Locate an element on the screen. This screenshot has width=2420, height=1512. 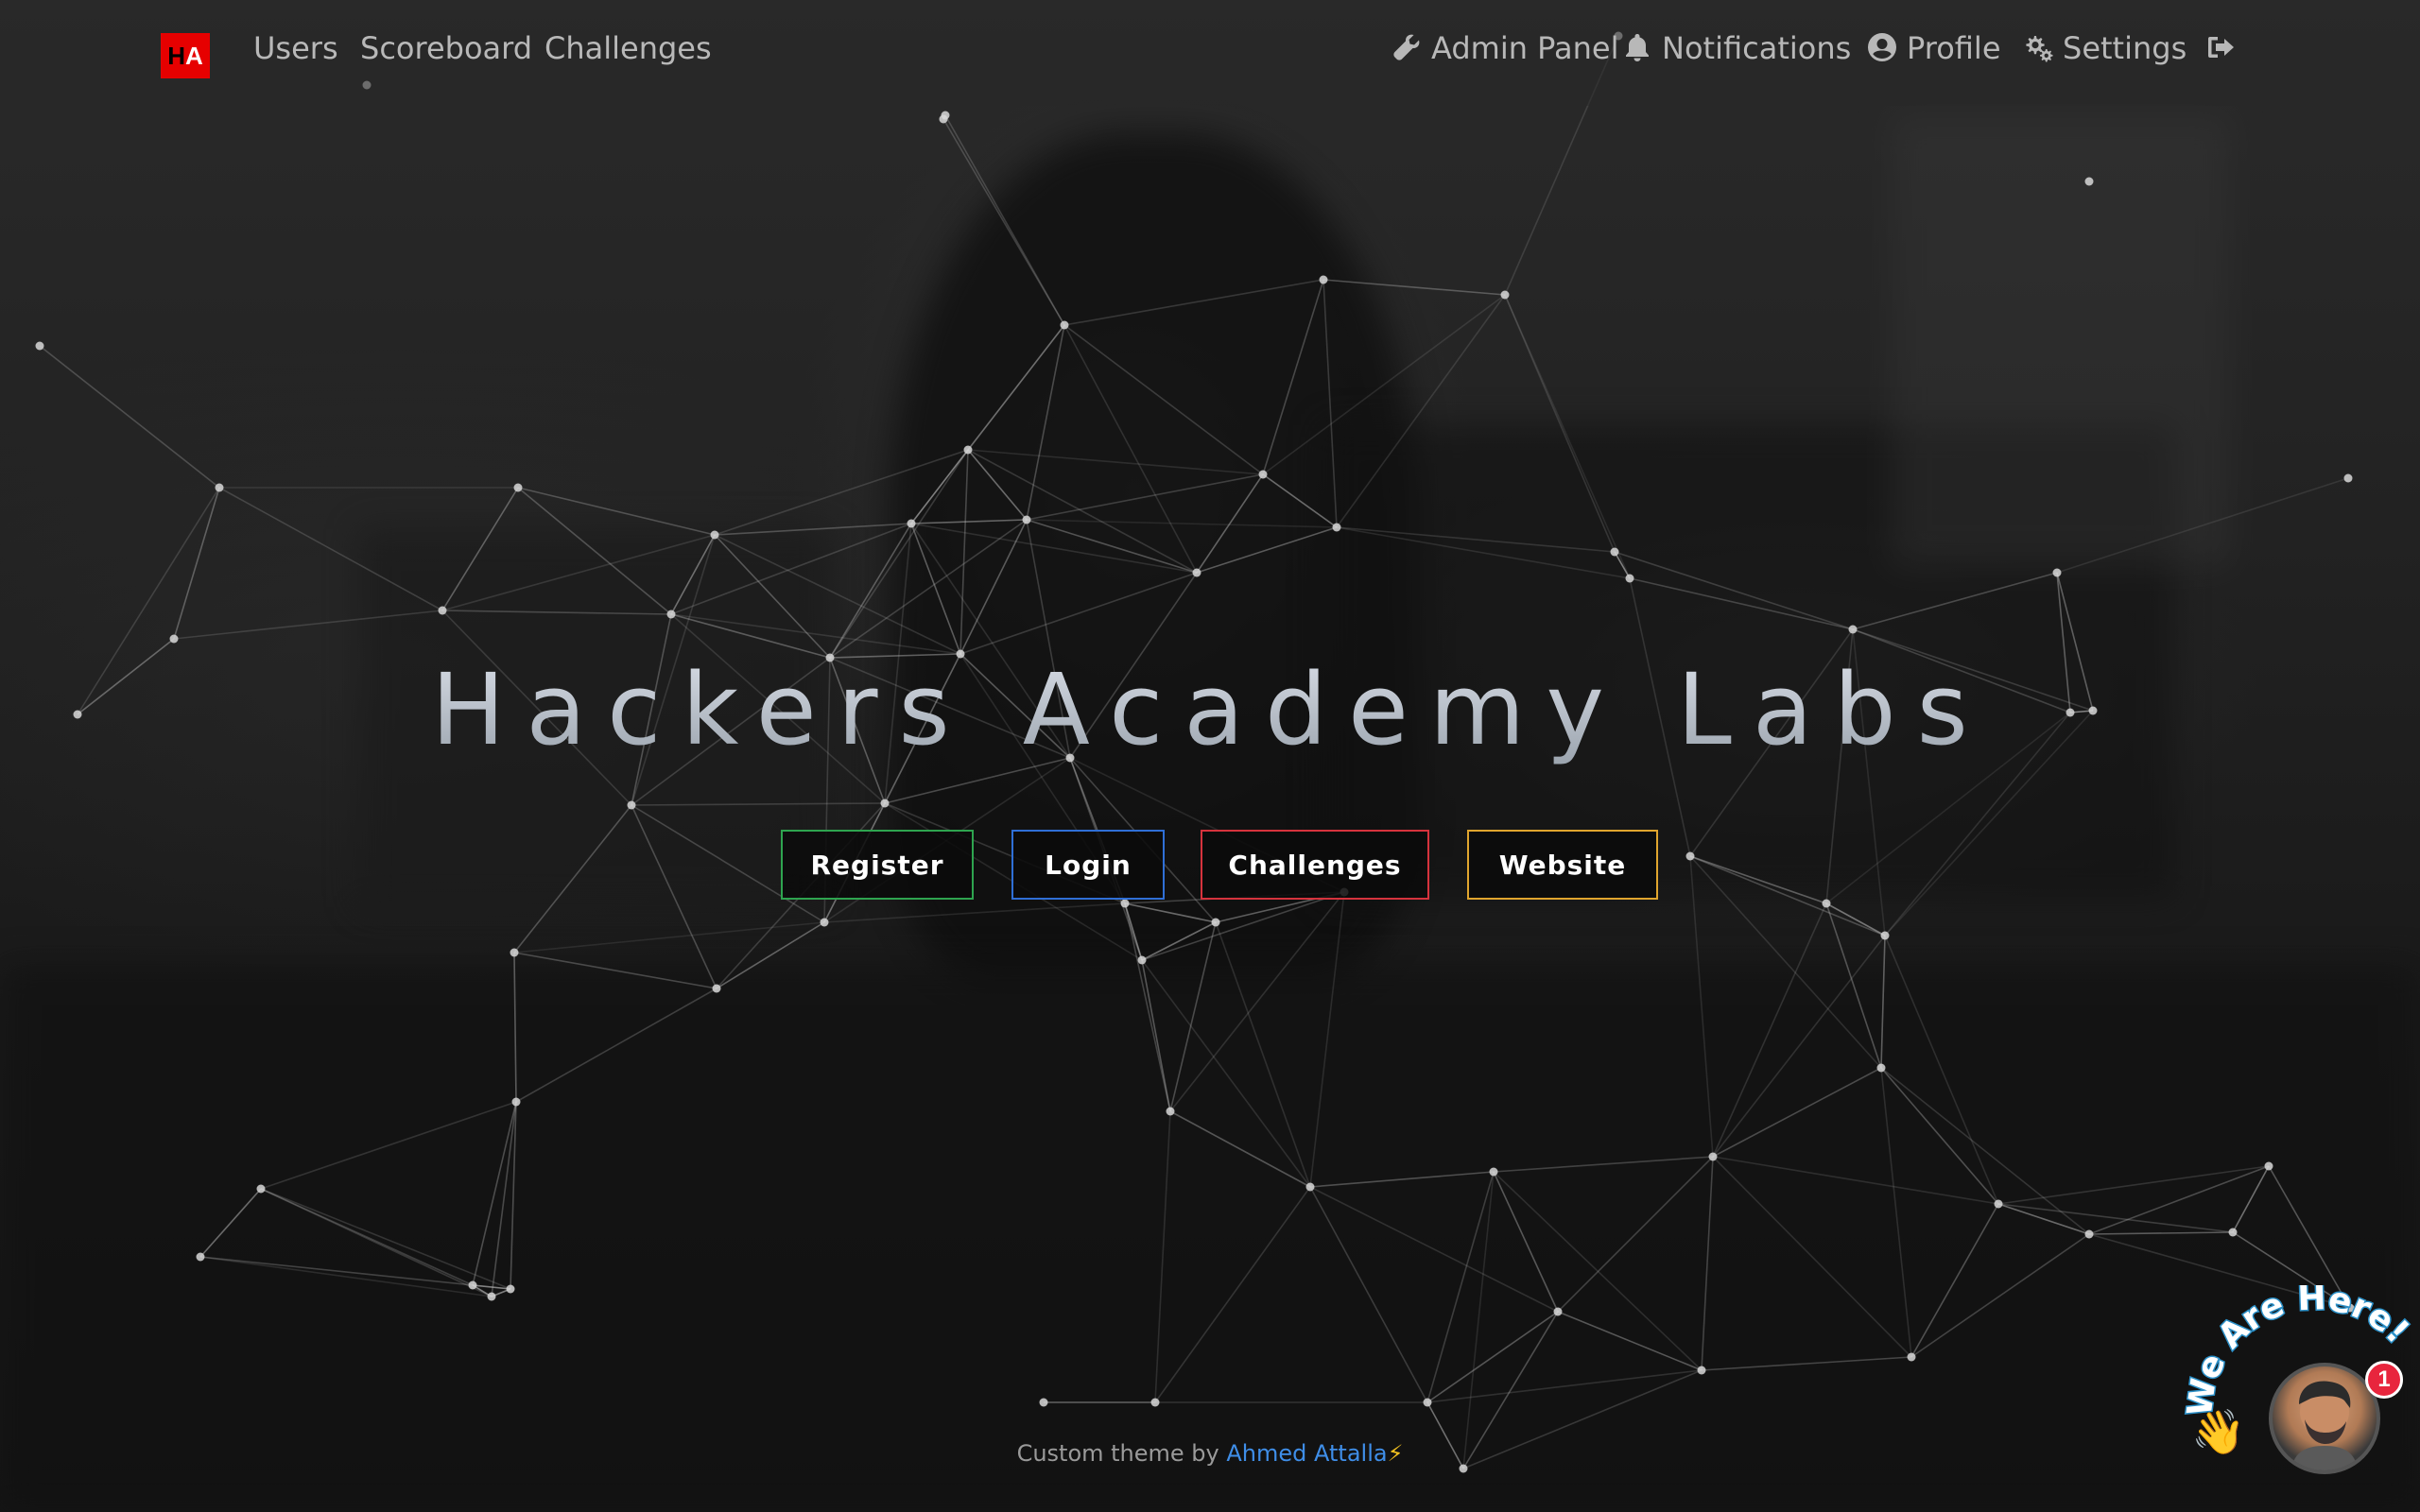
nav-notifications: Notifications is located at coordinates (1736, 48).